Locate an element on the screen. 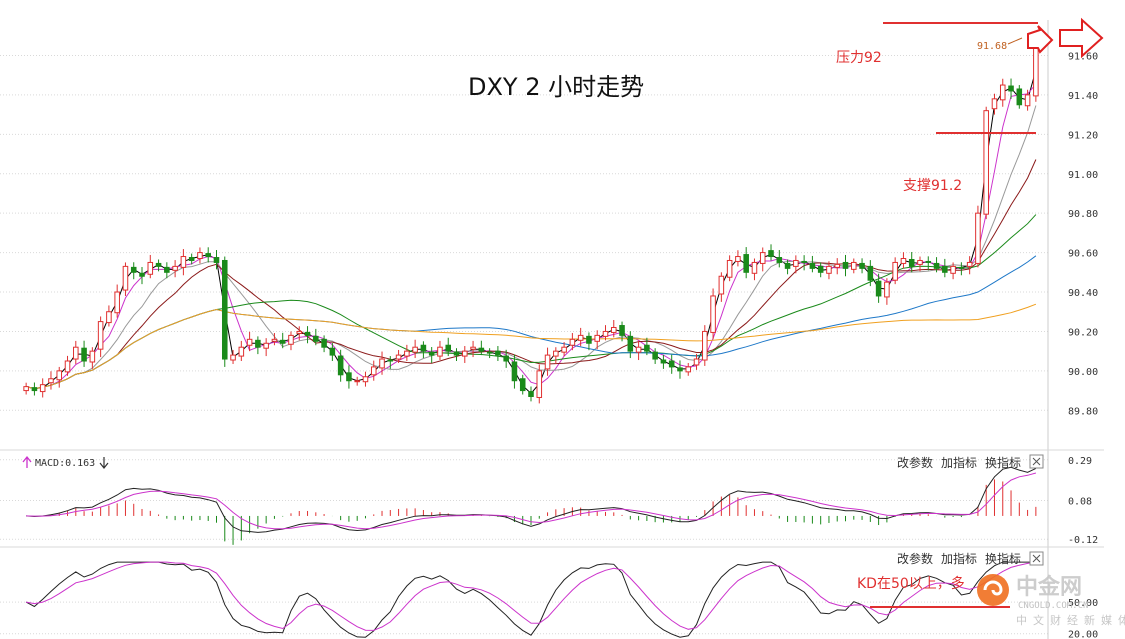 The height and width of the screenshot is (639, 1125). macd-edit-params-button: 改参数 is located at coordinates (915, 462).